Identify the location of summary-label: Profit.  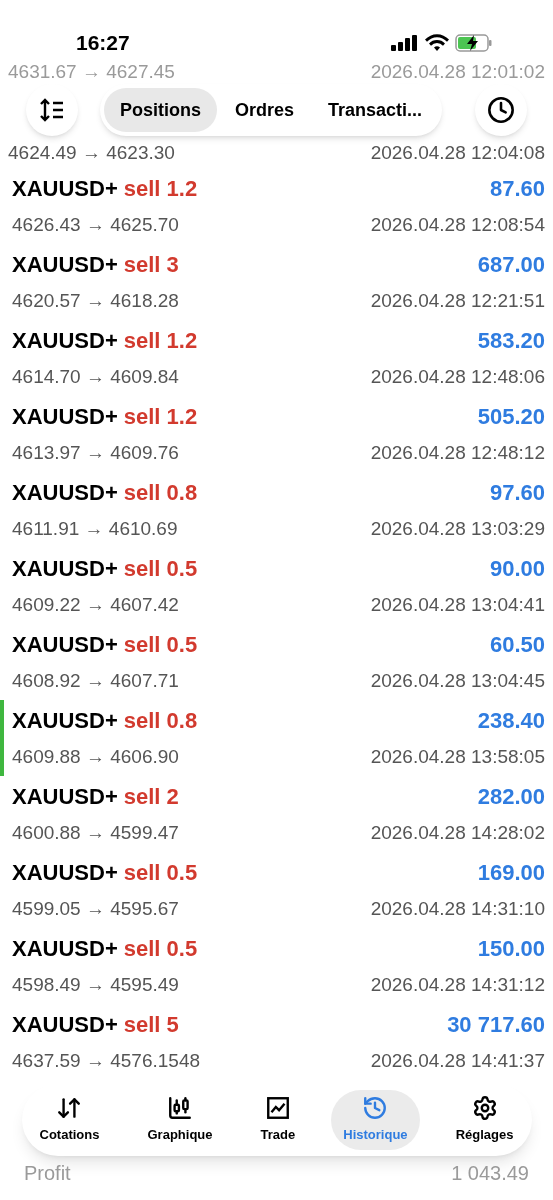
(47, 1173).